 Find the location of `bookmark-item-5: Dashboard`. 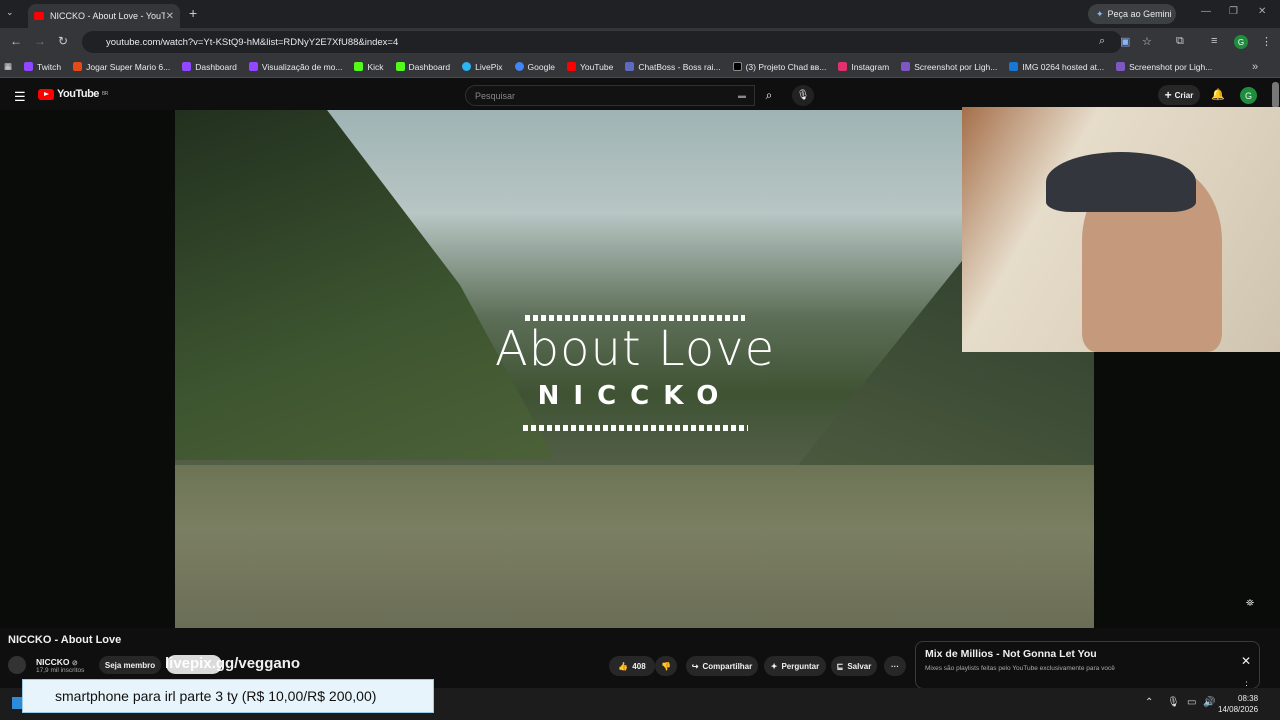

bookmark-item-5: Dashboard is located at coordinates (423, 66).